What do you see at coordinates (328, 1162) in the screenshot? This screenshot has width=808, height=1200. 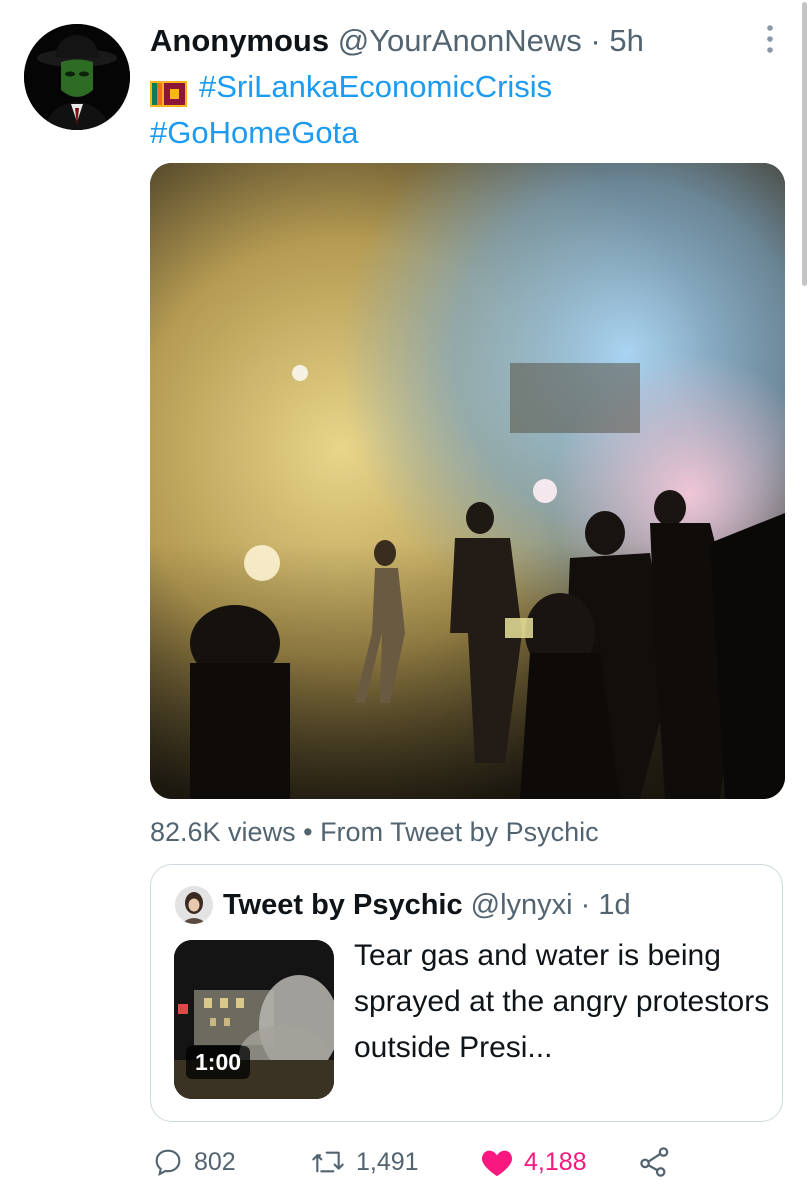 I see `retweet-icon` at bounding box center [328, 1162].